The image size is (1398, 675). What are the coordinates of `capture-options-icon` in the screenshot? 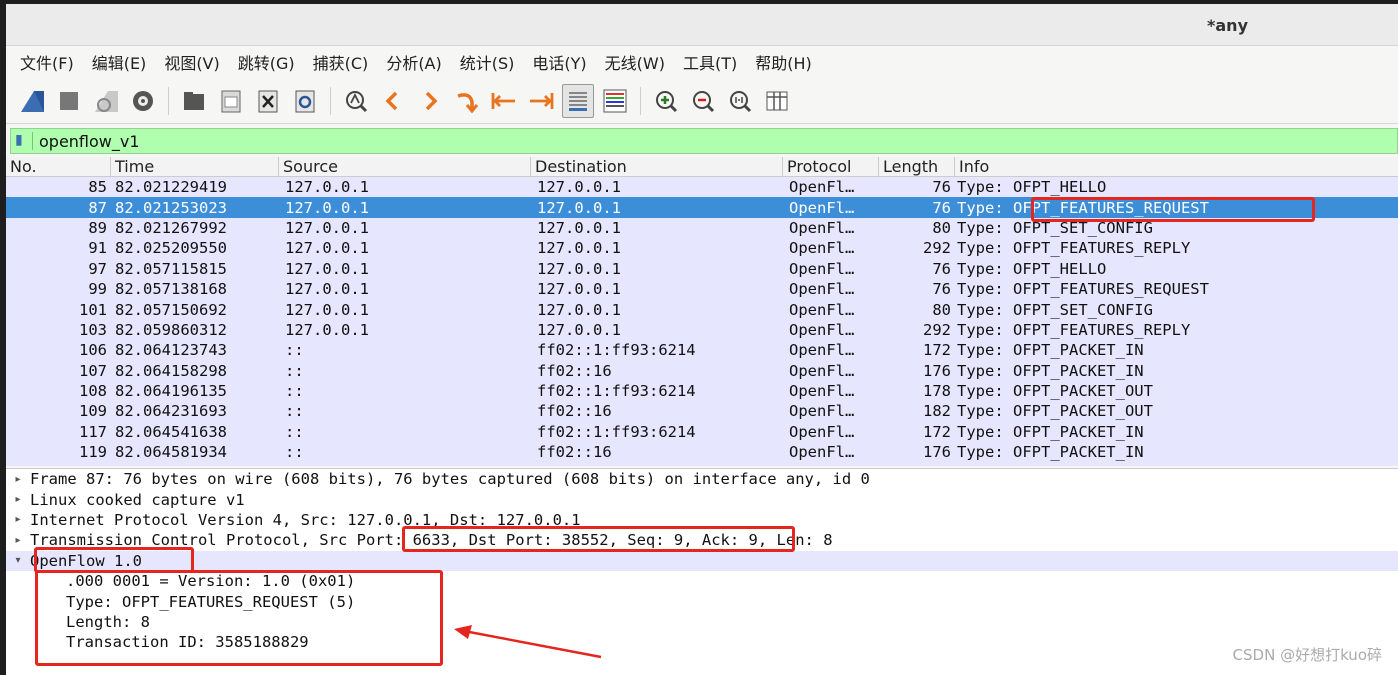 It's located at (143, 101).